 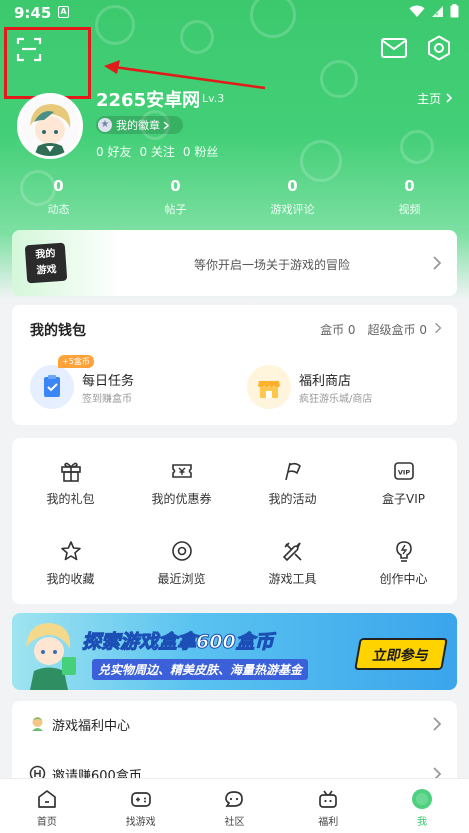 What do you see at coordinates (292, 209) in the screenshot?
I see `stat-label: 游戏评论` at bounding box center [292, 209].